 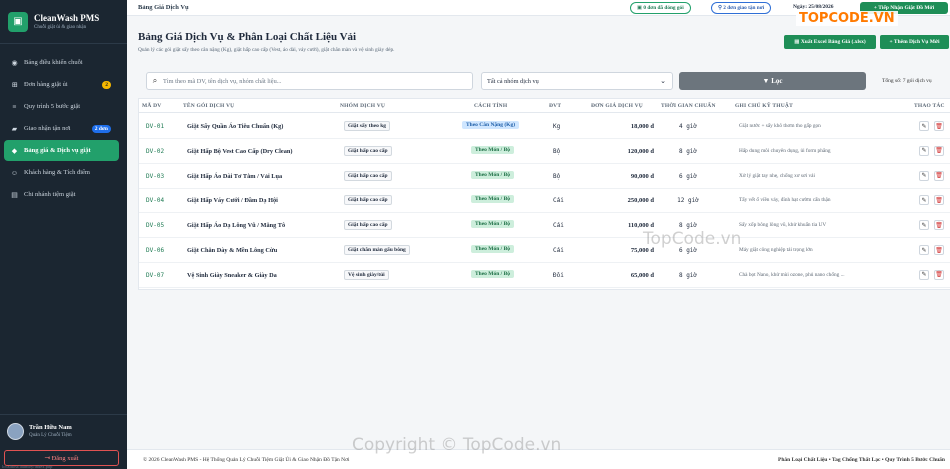 What do you see at coordinates (14, 106) in the screenshot?
I see `list-icon: ≡` at bounding box center [14, 106].